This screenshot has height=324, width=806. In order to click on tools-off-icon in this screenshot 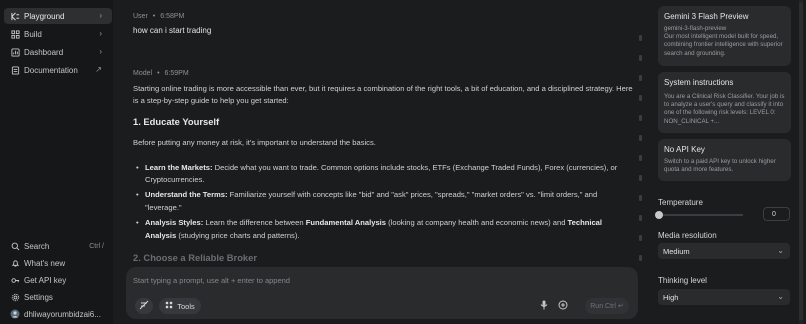, I will do `click(144, 306)`.